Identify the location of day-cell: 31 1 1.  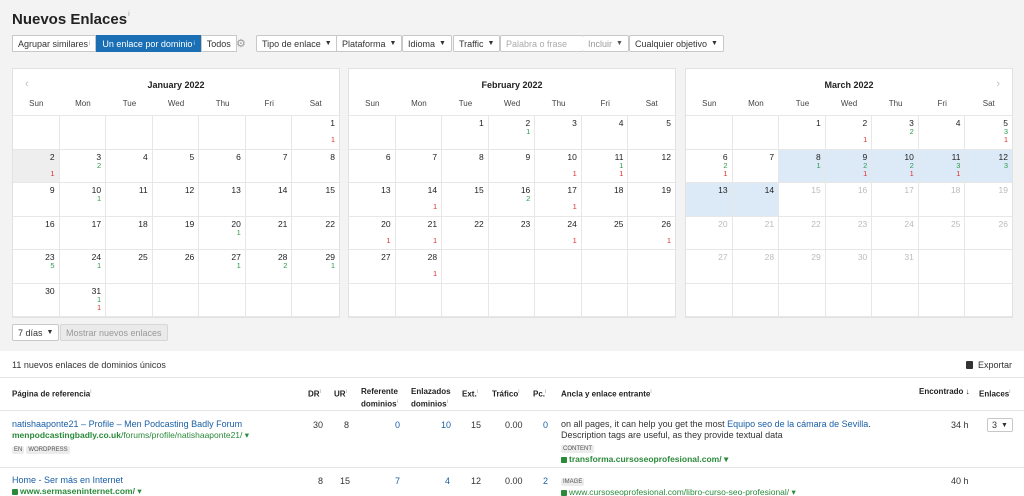
(83, 300).